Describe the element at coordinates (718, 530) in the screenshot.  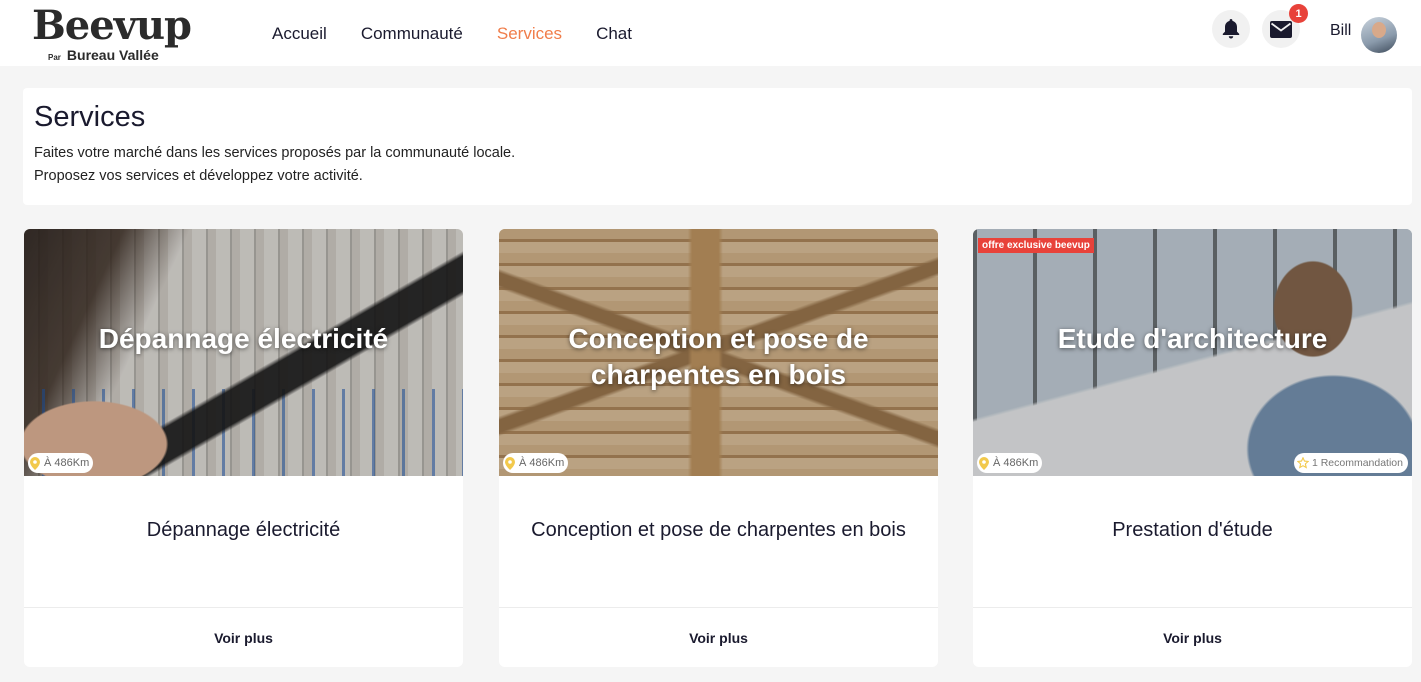
I see `service-title: Conception et pose de charpentes en bois` at that location.